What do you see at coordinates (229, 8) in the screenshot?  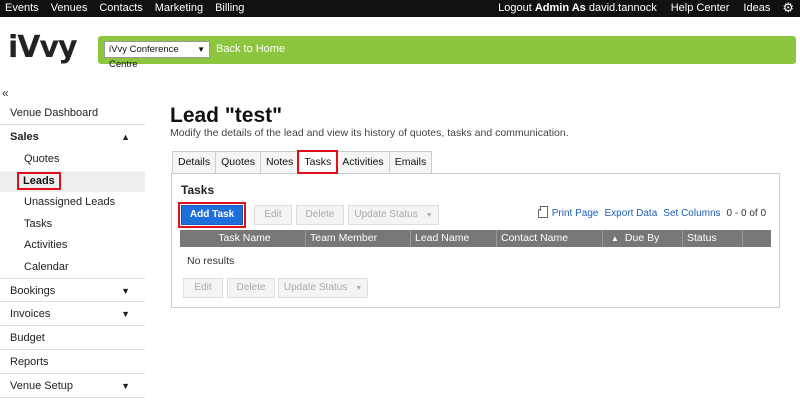 I see `nav-billing: Billing` at bounding box center [229, 8].